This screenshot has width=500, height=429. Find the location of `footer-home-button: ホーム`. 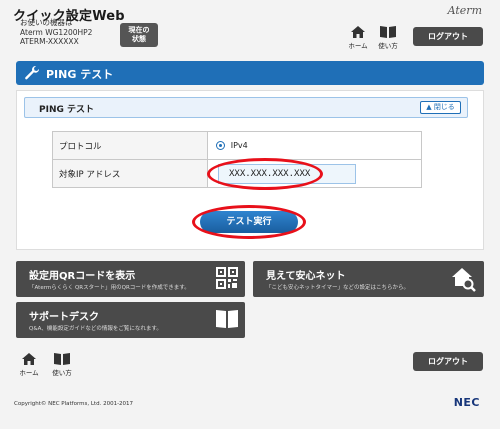

footer-home-button: ホーム is located at coordinates (29, 364).